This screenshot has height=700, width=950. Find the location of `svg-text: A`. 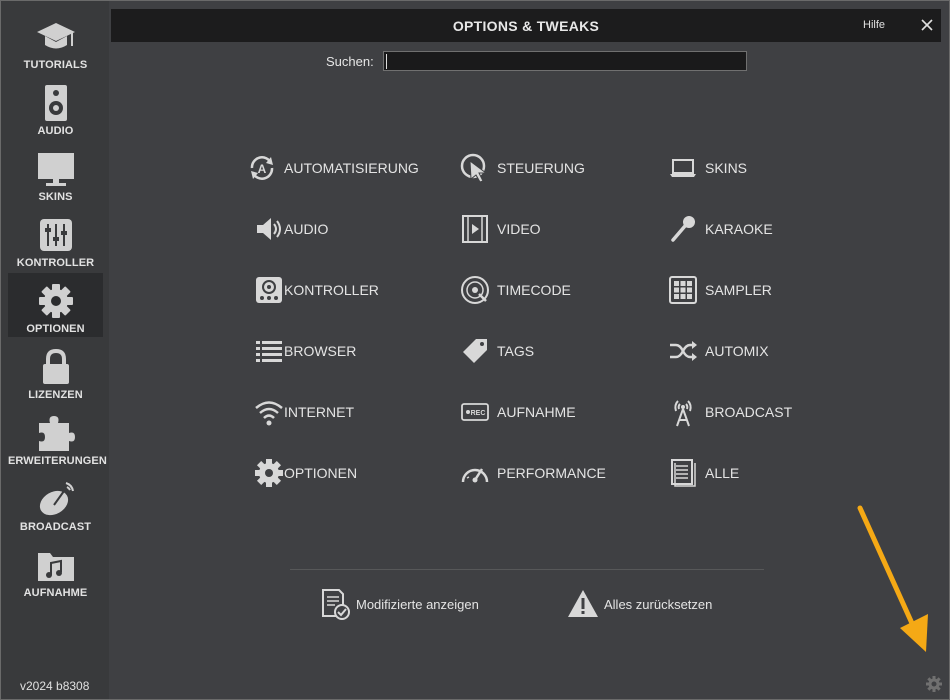

svg-text: A is located at coordinates (262, 169).